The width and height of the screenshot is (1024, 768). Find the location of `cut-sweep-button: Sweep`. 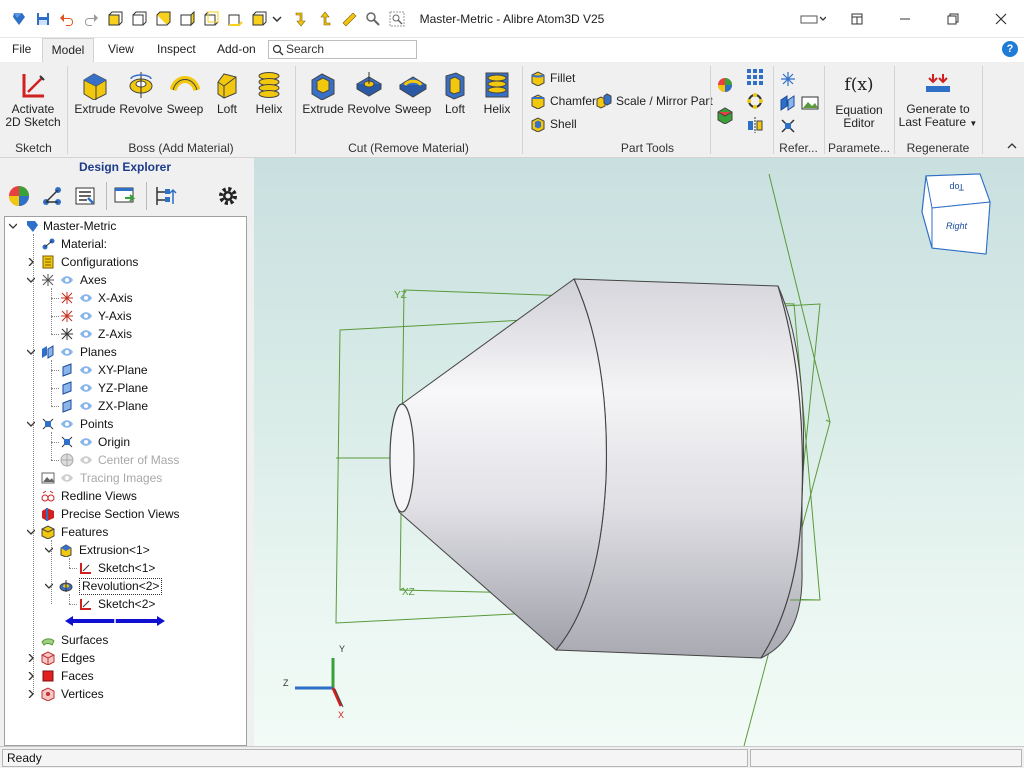

cut-sweep-button: Sweep is located at coordinates (413, 103).